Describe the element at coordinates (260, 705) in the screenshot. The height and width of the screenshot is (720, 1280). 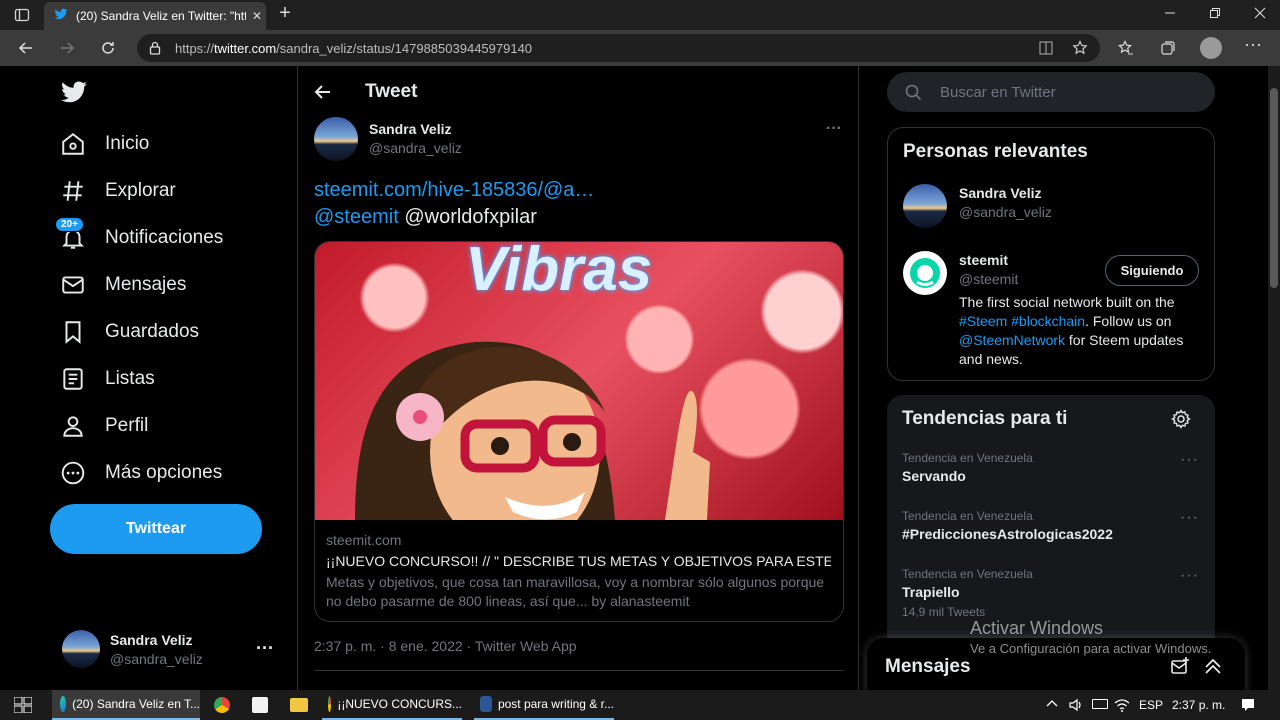
I see `store-icon` at that location.